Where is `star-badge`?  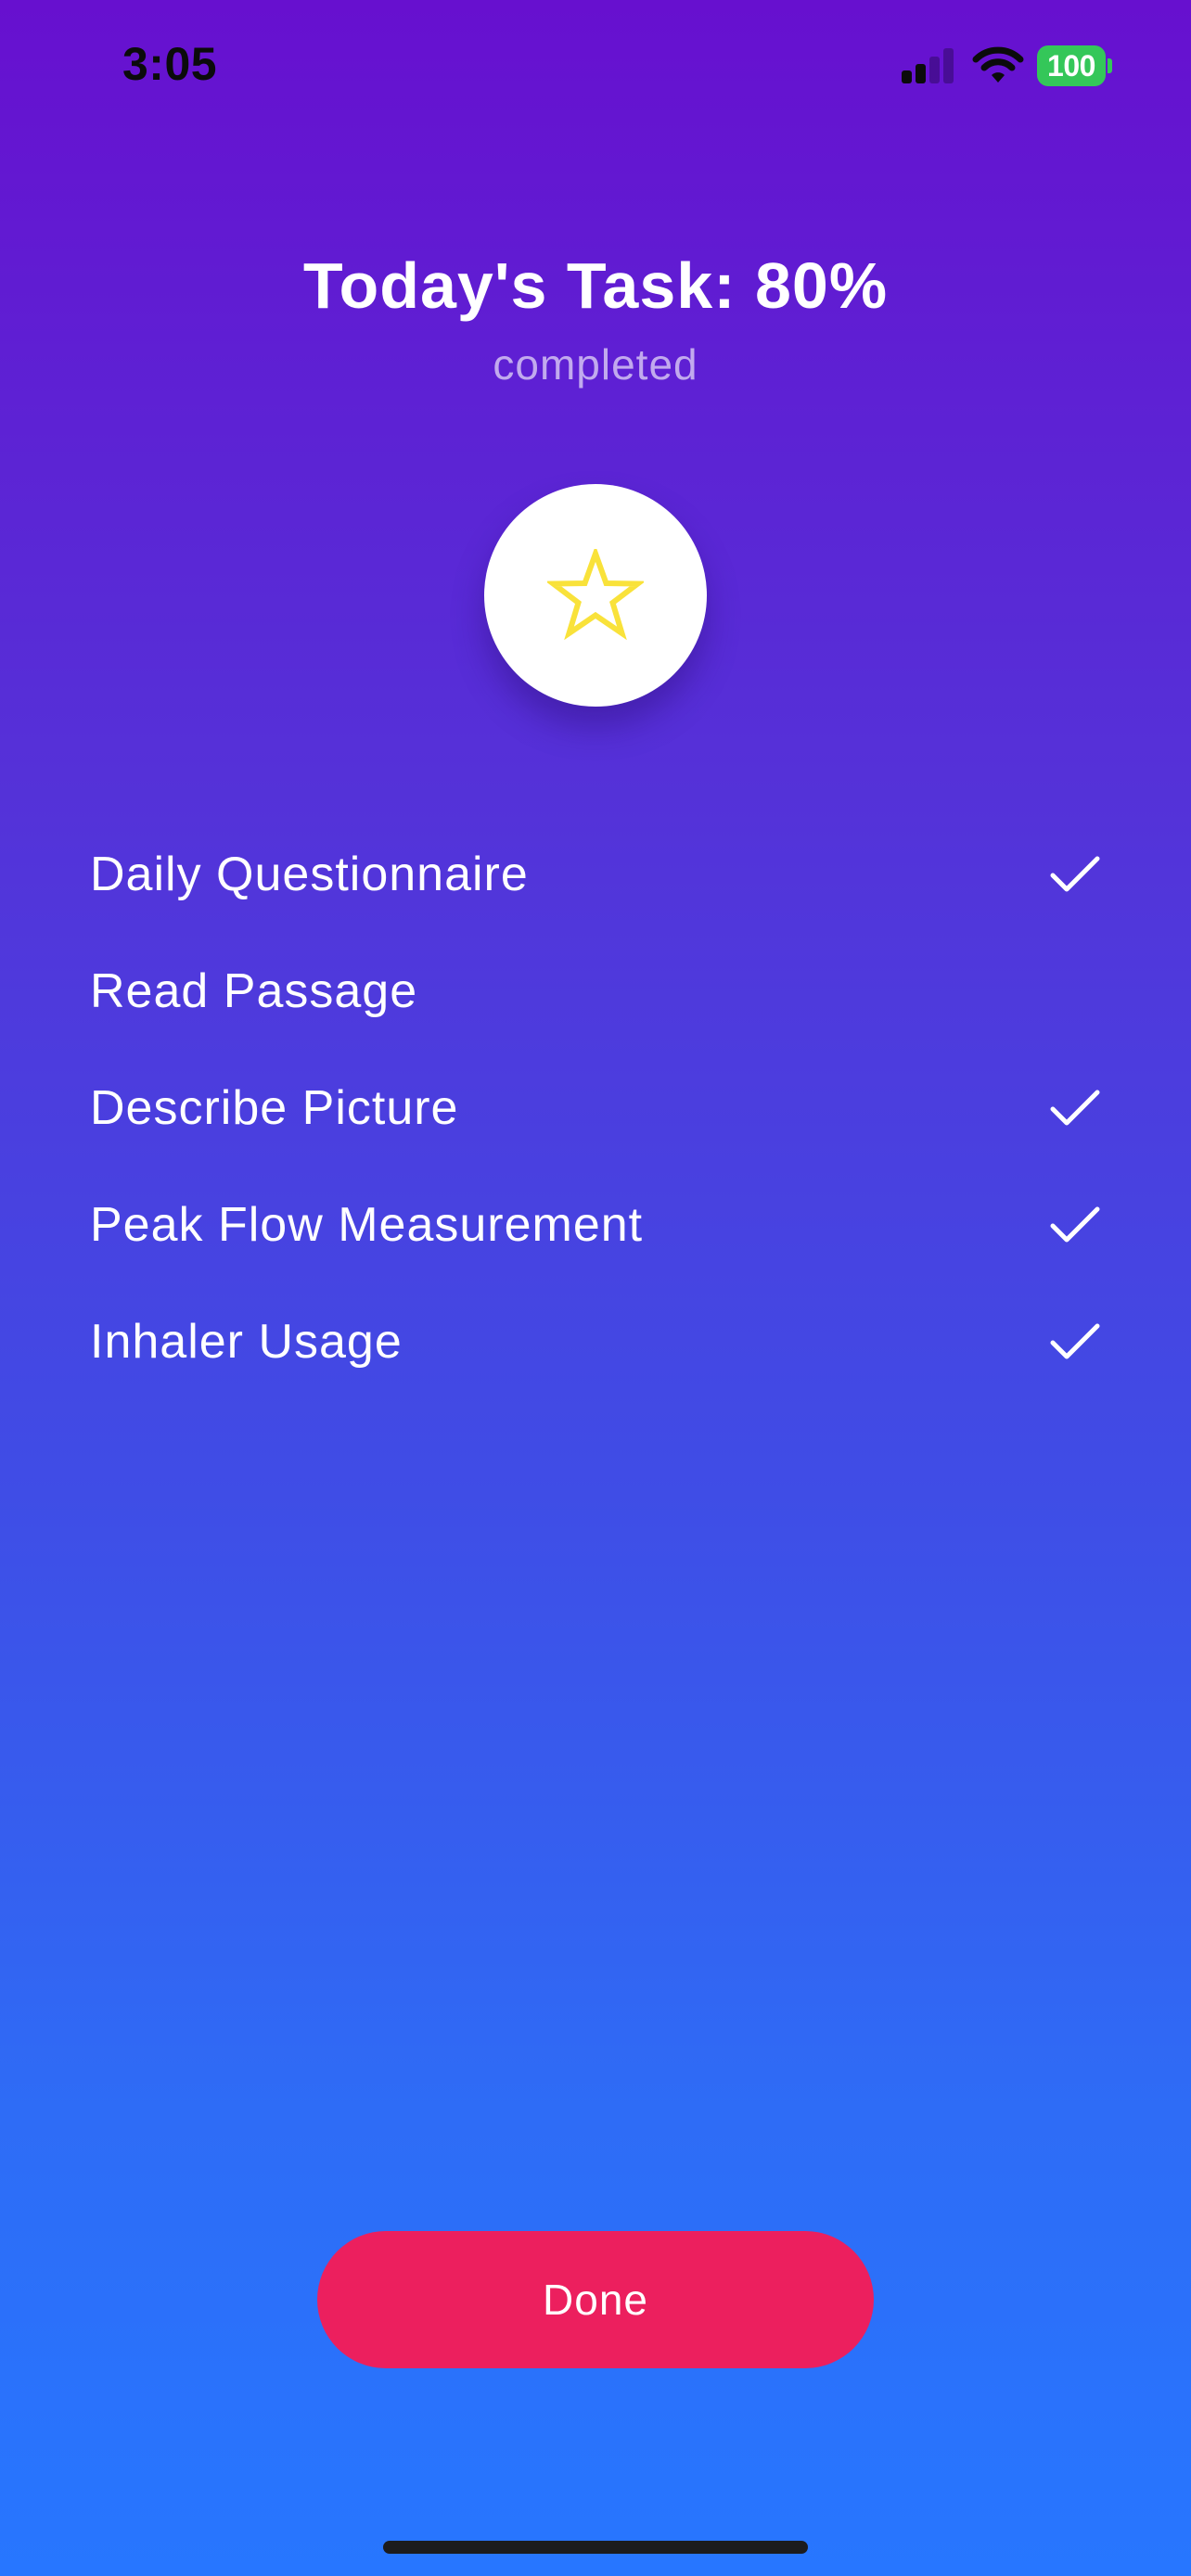
star-badge is located at coordinates (595, 595).